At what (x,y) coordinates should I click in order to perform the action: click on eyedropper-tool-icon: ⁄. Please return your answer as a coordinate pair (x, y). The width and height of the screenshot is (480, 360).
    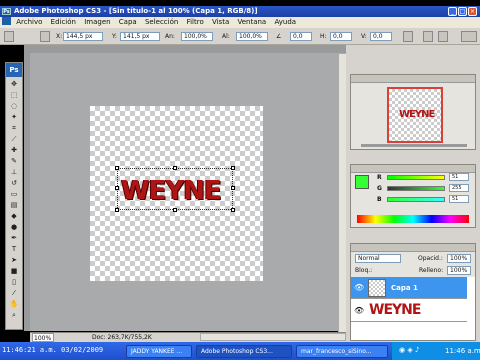
    Looking at the image, I should click on (14, 293).